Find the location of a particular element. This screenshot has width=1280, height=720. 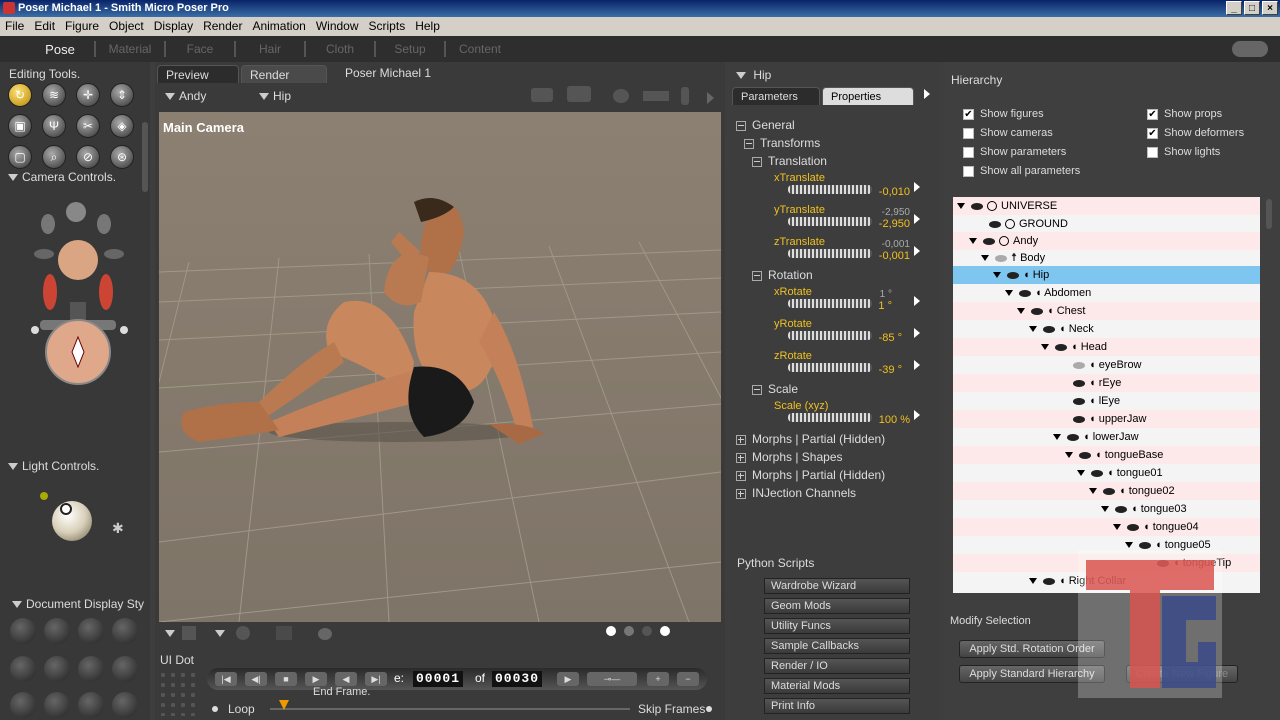

move-xz-icon is located at coordinates (50, 292).